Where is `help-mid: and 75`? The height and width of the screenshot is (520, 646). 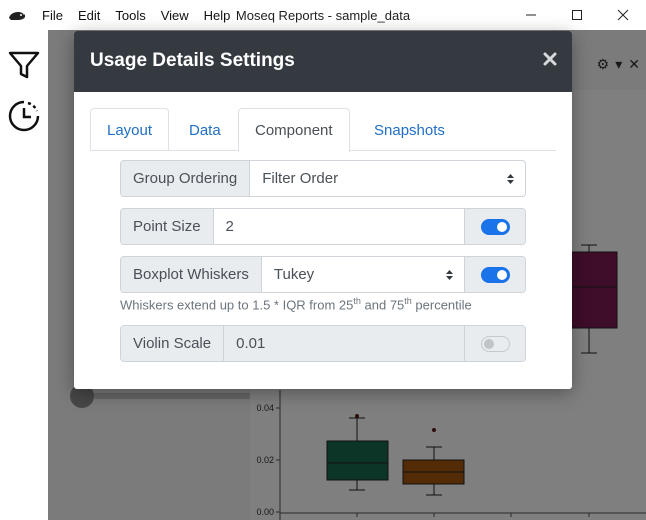 help-mid: and 75 is located at coordinates (382, 305).